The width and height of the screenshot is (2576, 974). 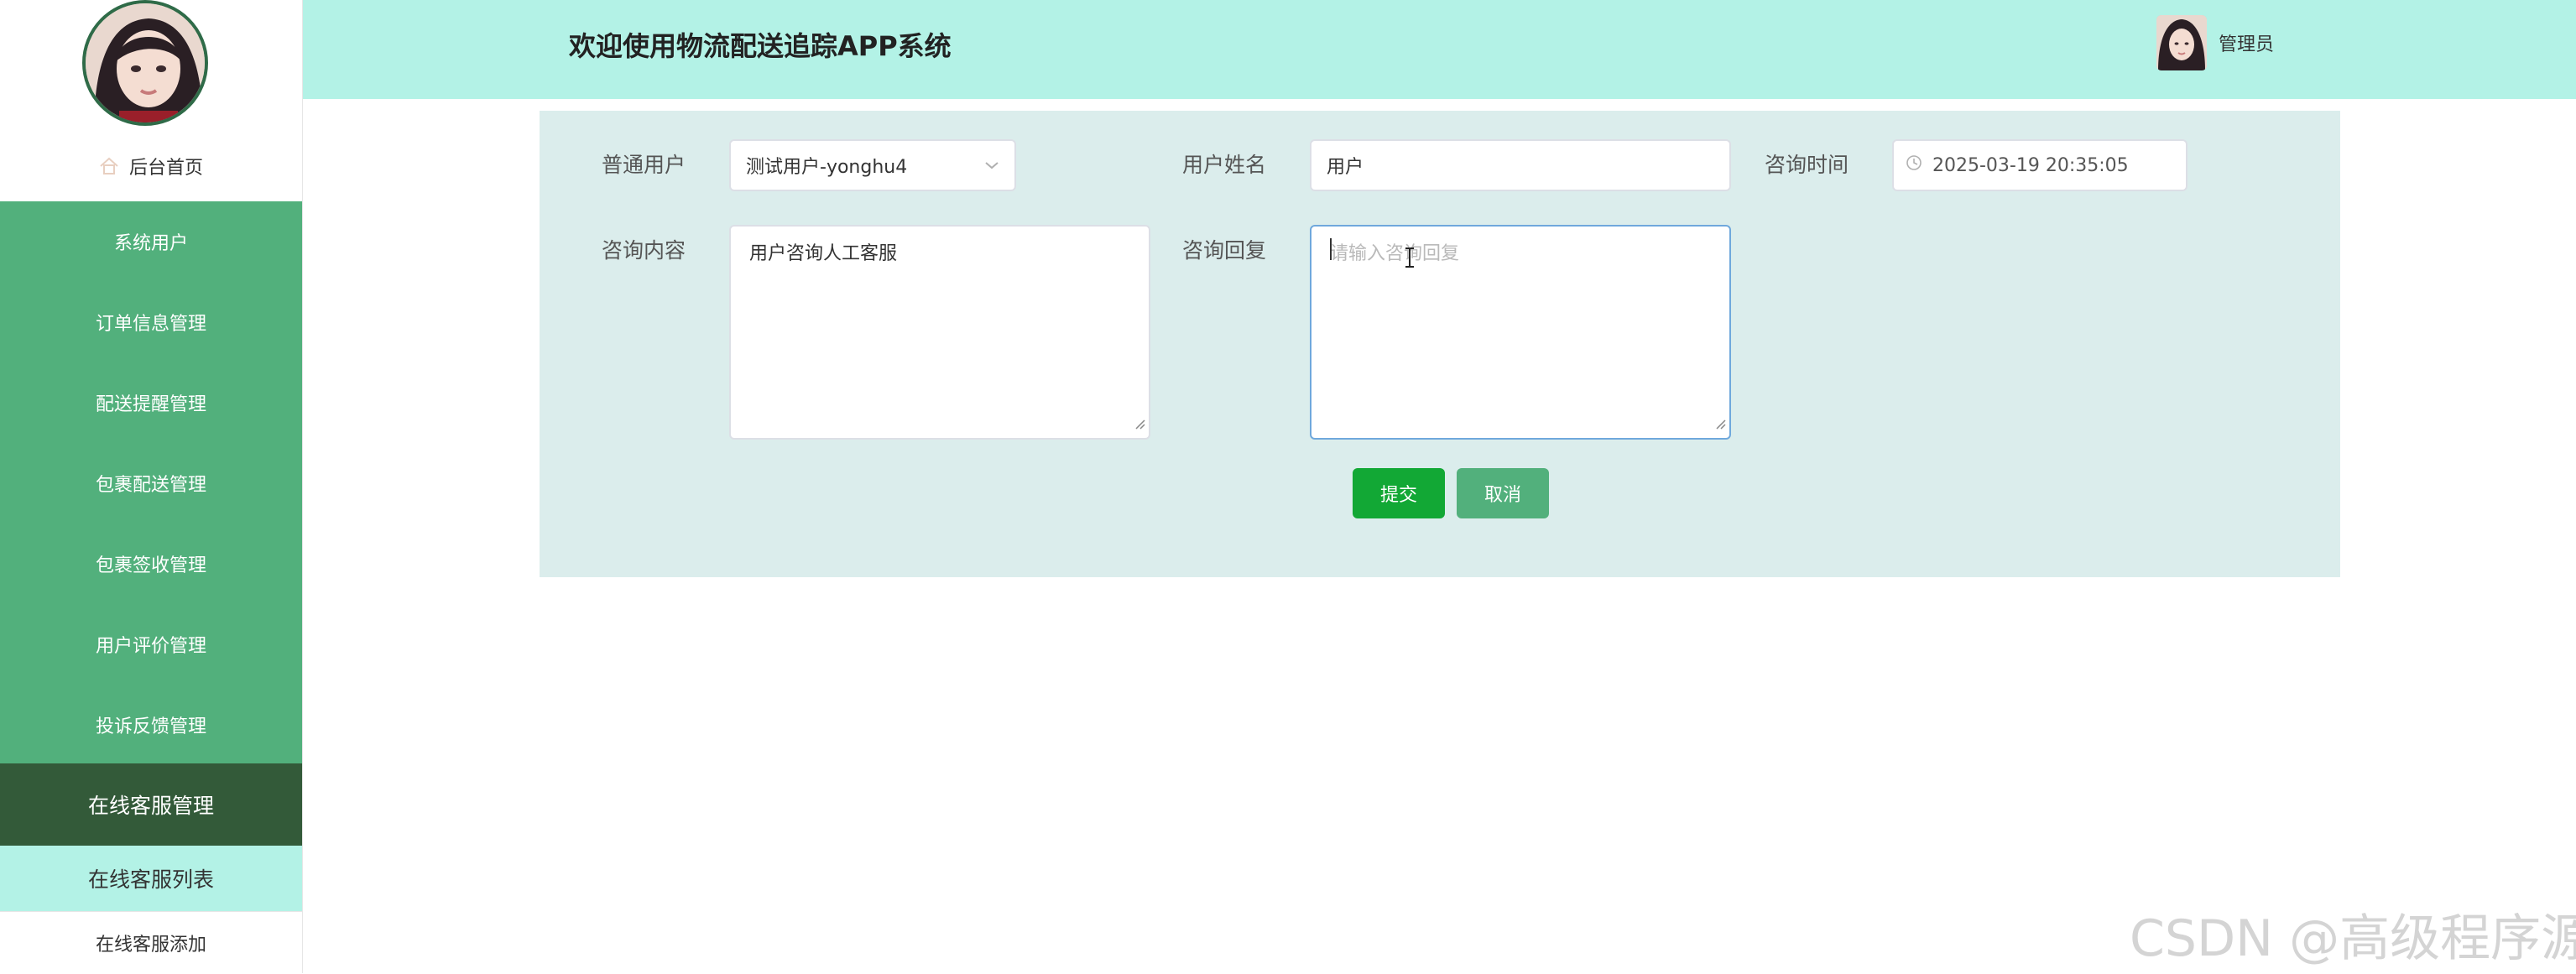 What do you see at coordinates (939, 332) in the screenshot?
I see `content-textarea: 用户咨询人工客服` at bounding box center [939, 332].